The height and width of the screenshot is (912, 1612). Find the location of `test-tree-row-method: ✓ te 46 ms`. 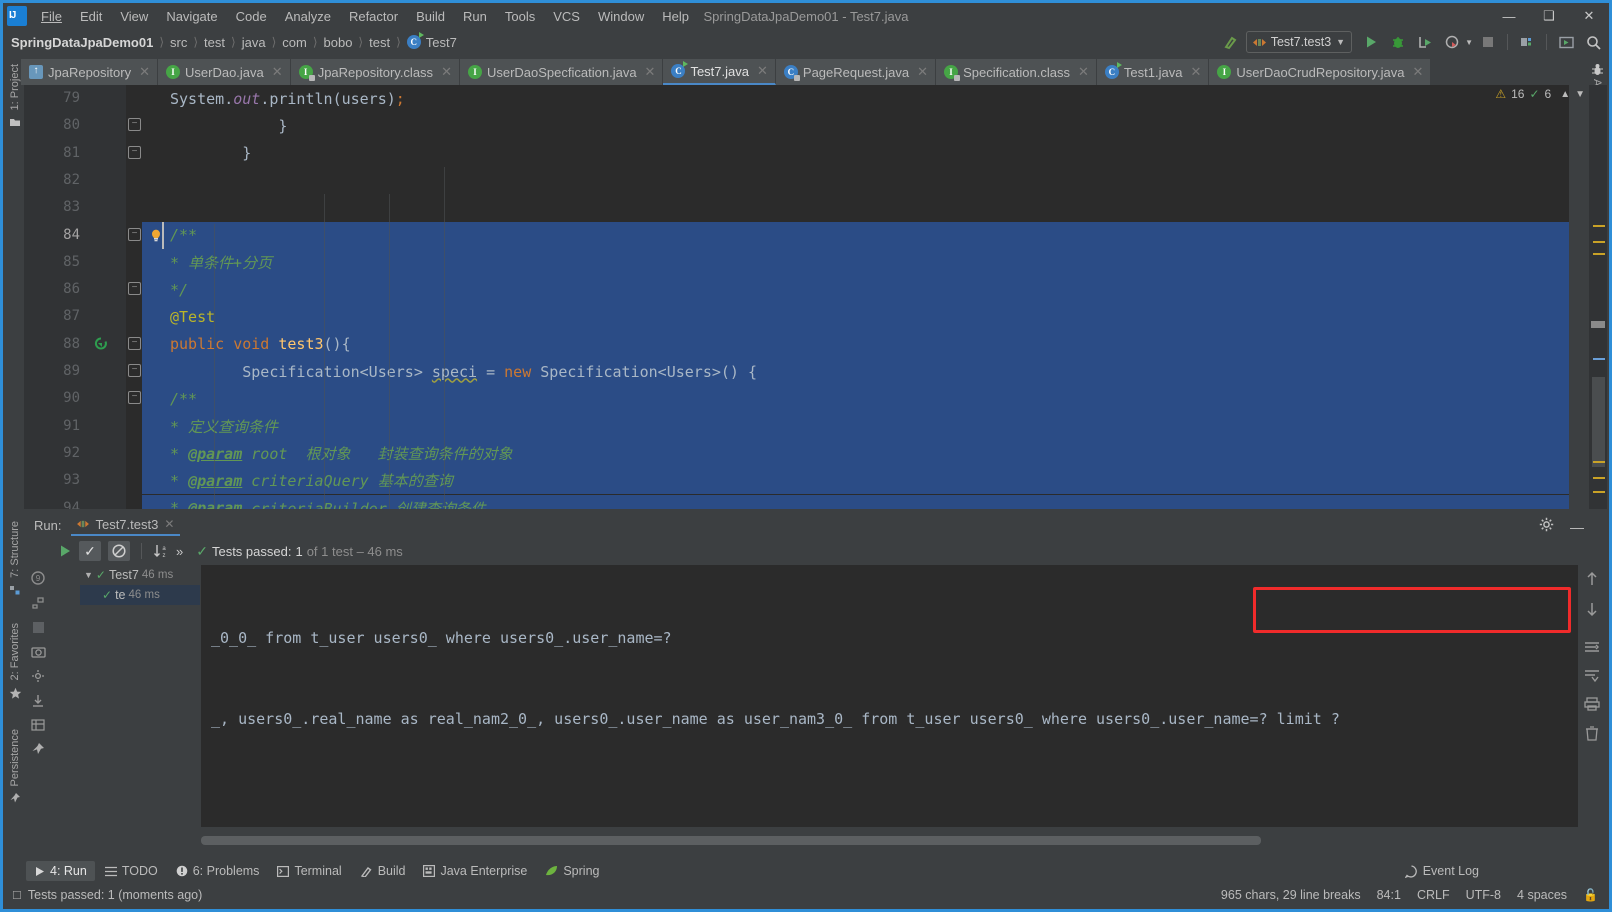

test-tree-row-method: ✓ te 46 ms is located at coordinates (140, 595).